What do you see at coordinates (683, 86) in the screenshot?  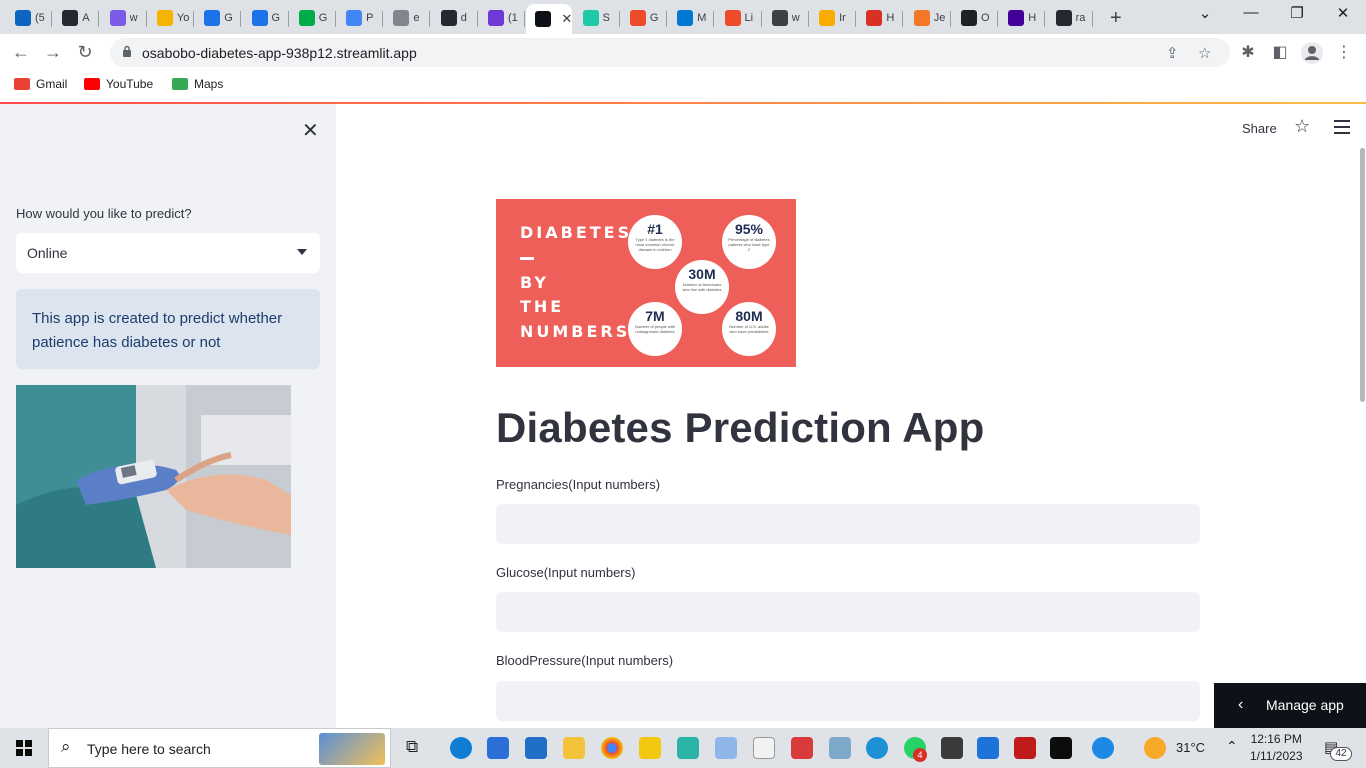 I see `bookmarks-bar: Gmail YouTube Maps` at bounding box center [683, 86].